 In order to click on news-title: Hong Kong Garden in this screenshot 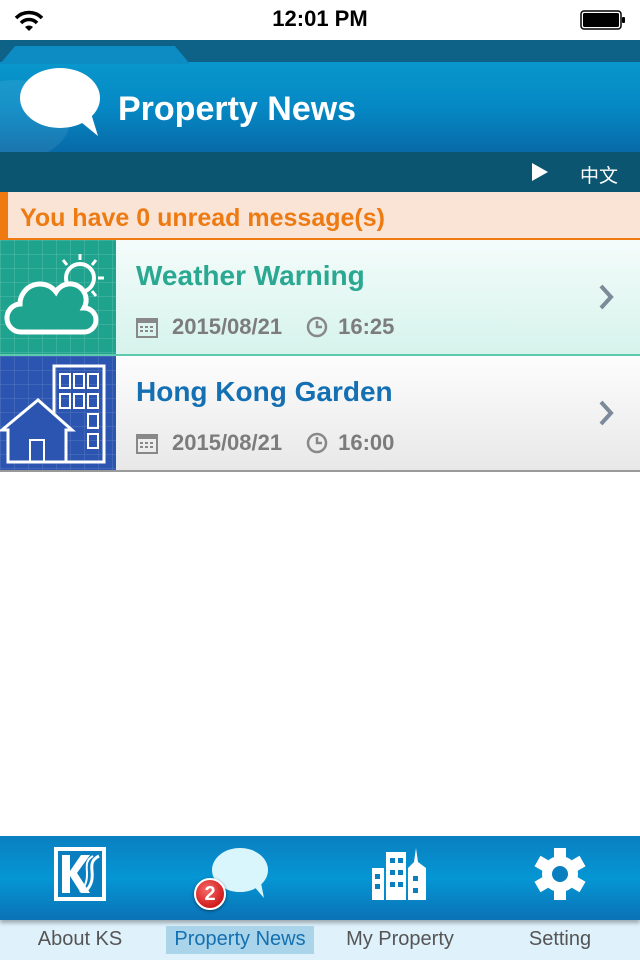, I will do `click(264, 391)`.